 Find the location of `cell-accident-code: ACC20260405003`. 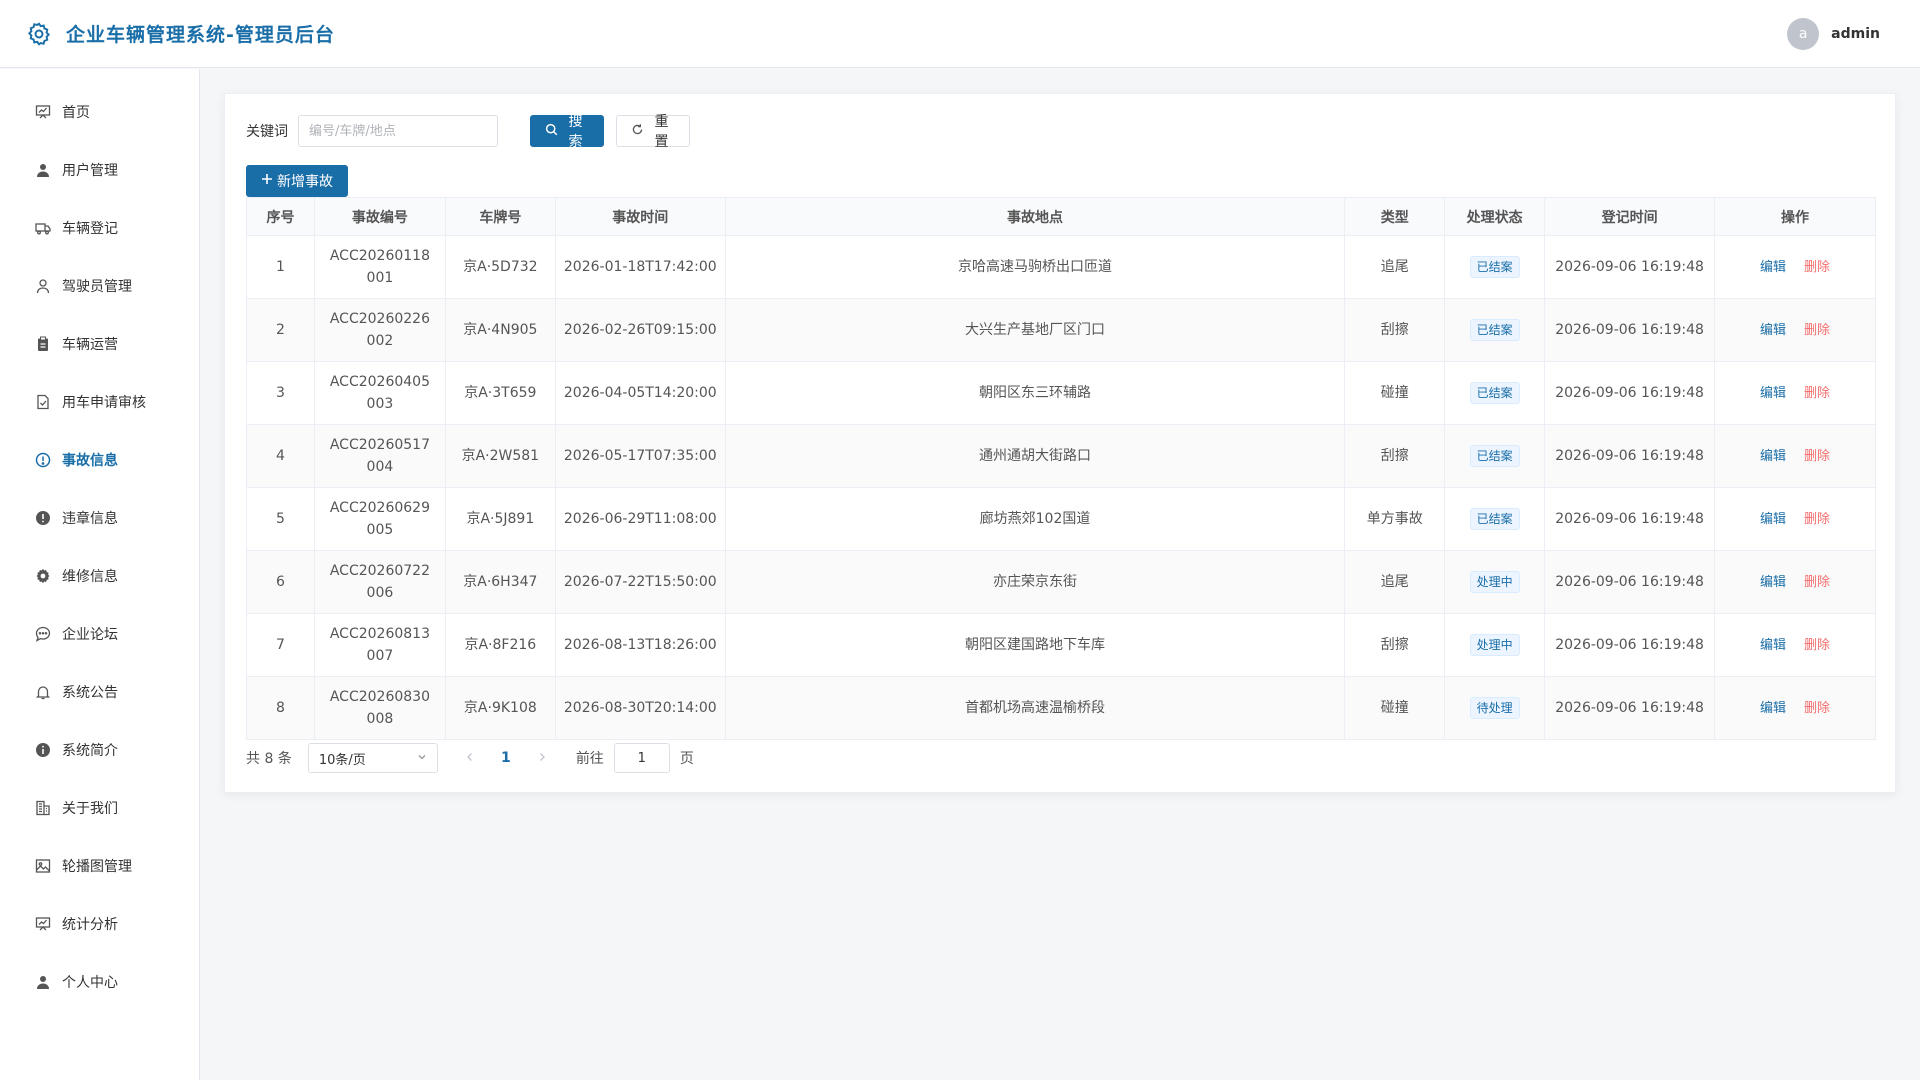

cell-accident-code: ACC20260405003 is located at coordinates (379, 393).